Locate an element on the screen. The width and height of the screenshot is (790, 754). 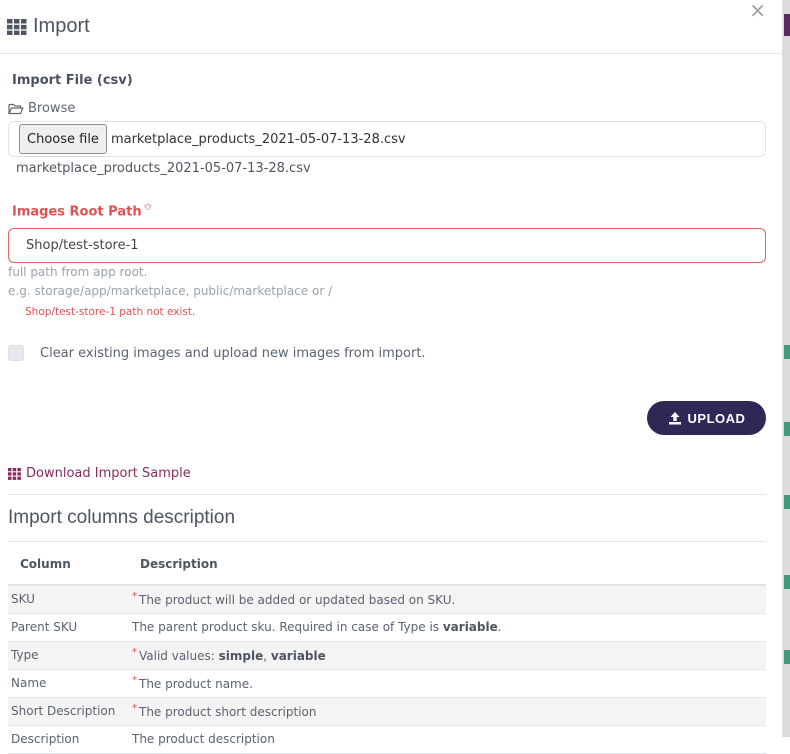
description-bold: simple is located at coordinates (241, 656).